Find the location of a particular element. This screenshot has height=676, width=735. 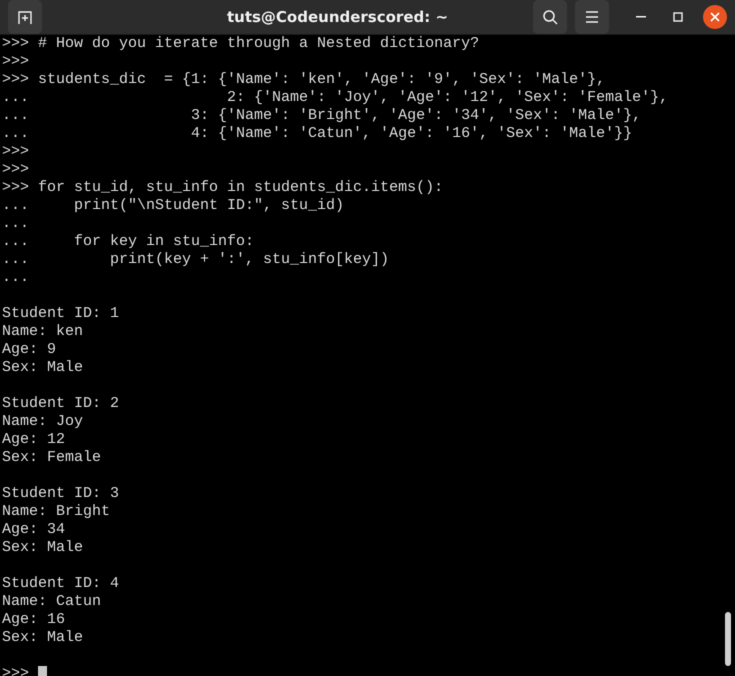

terminal-line: Age: 9 is located at coordinates (29, 350).